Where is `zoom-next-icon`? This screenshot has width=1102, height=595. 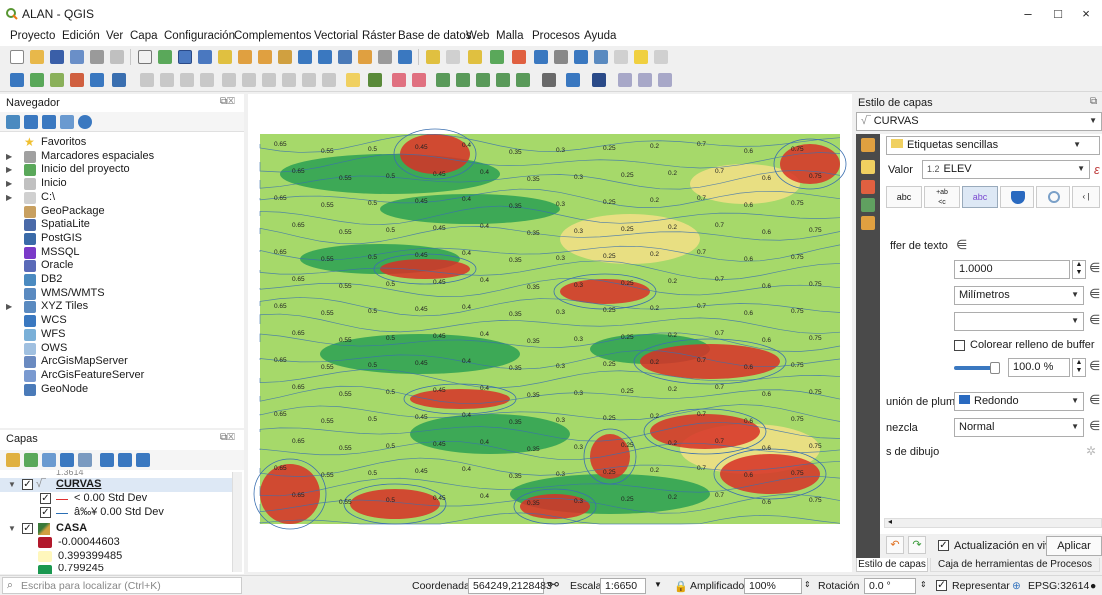
zoom-next-icon is located at coordinates (325, 57).